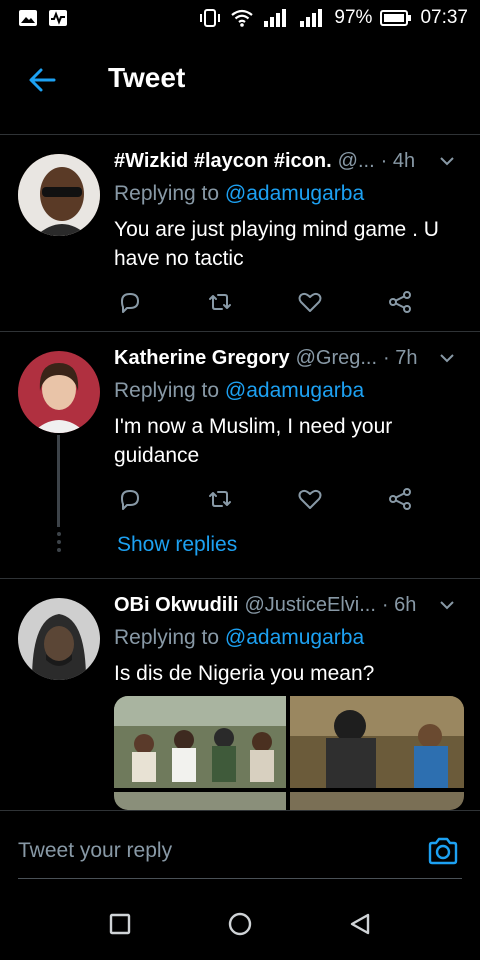  What do you see at coordinates (43, 18) in the screenshot?
I see `notification-icons` at bounding box center [43, 18].